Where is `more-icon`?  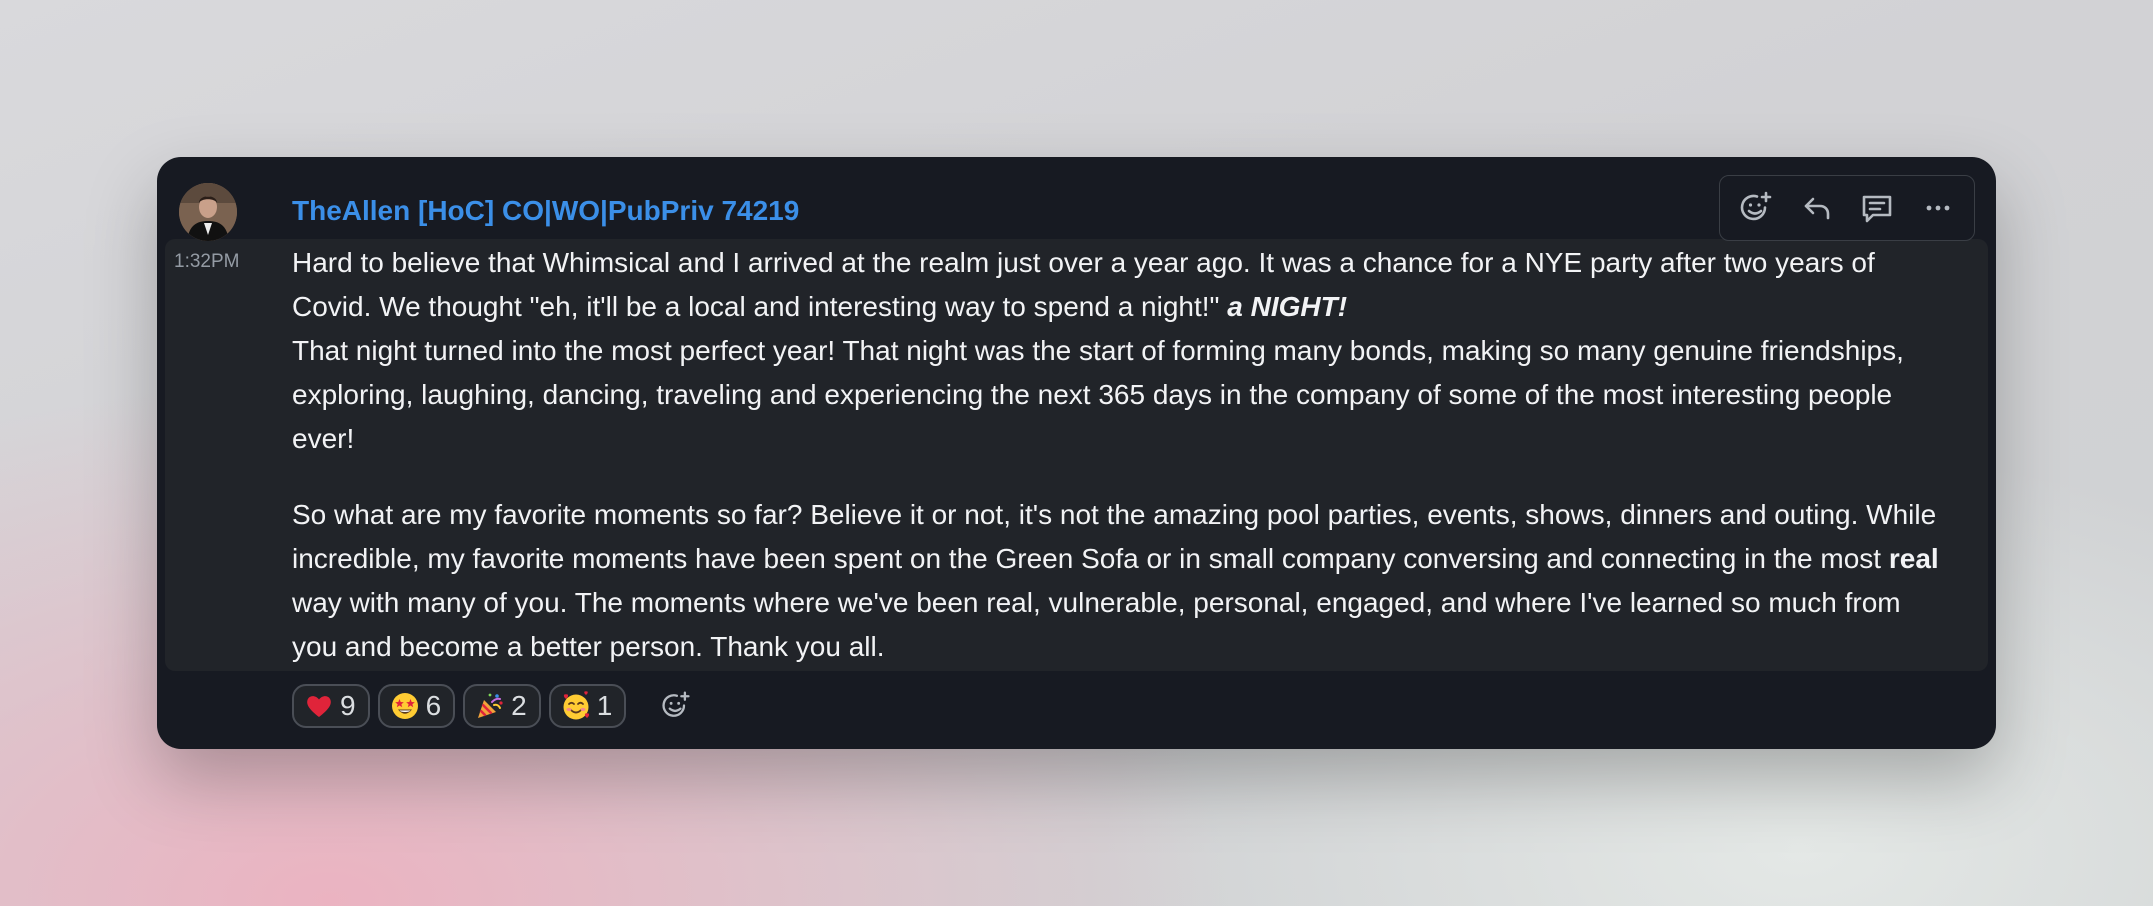
more-icon is located at coordinates (1938, 208).